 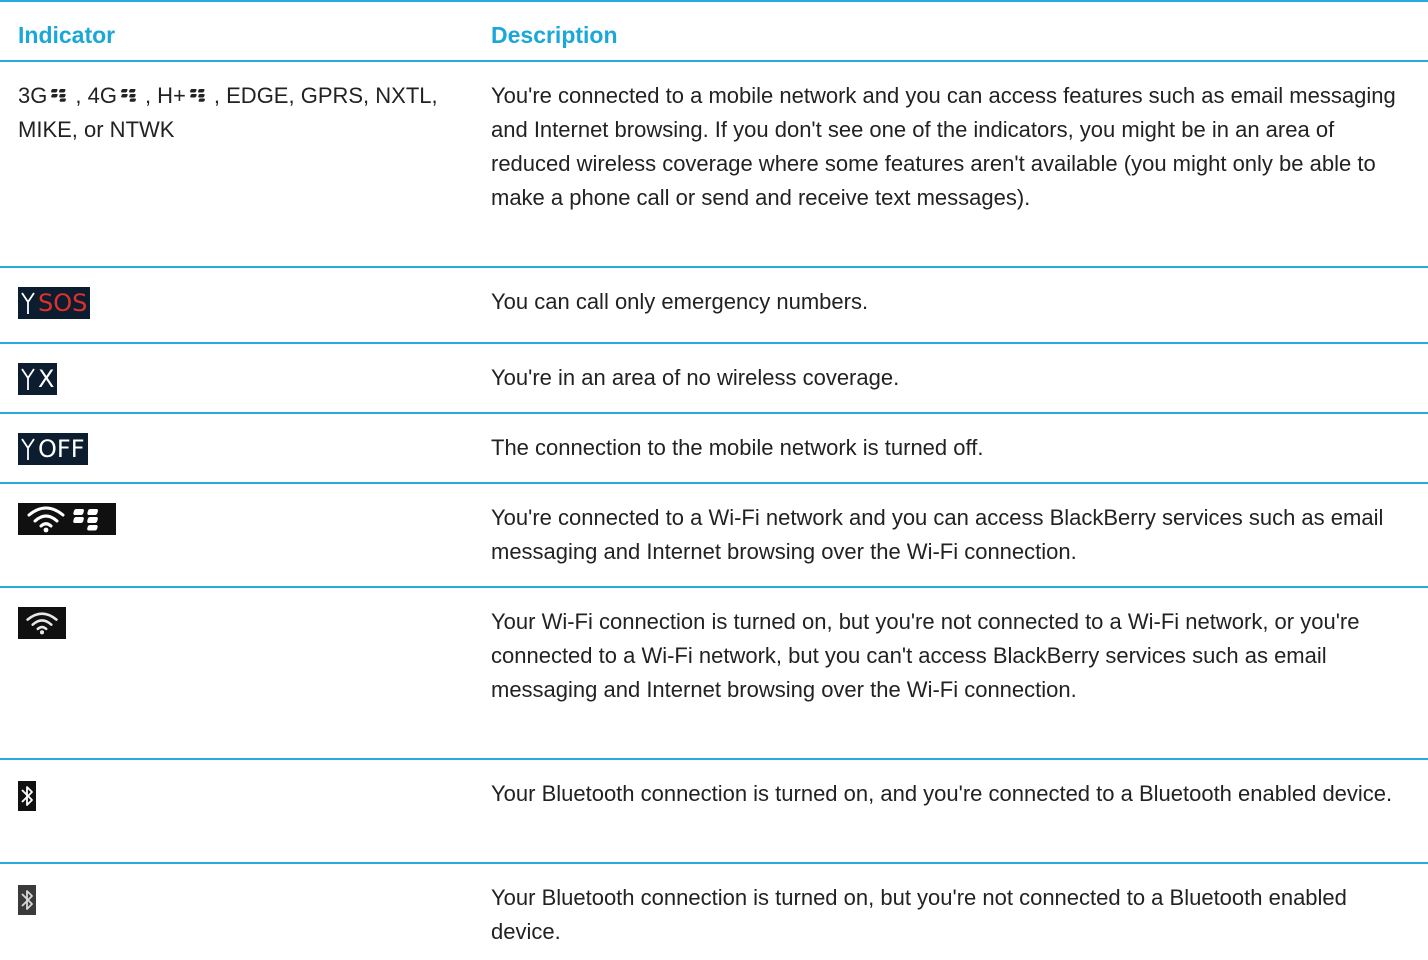 What do you see at coordinates (33, 95) in the screenshot?
I see `indicator-3g-label: 3G` at bounding box center [33, 95].